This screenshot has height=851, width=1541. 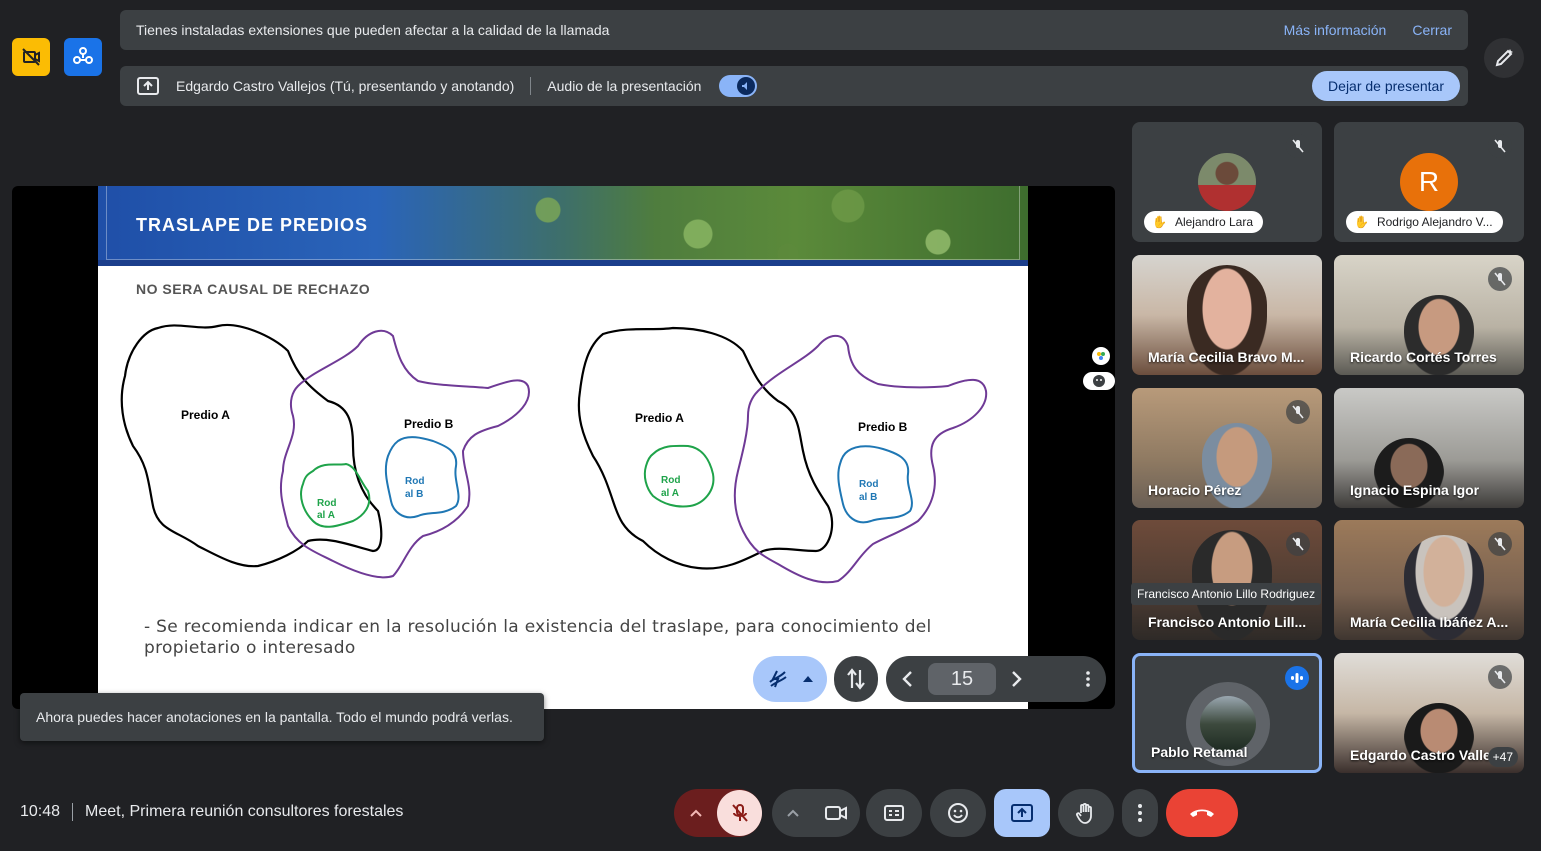 What do you see at coordinates (1432, 30) in the screenshot?
I see `close-banner-link: Cerrar` at bounding box center [1432, 30].